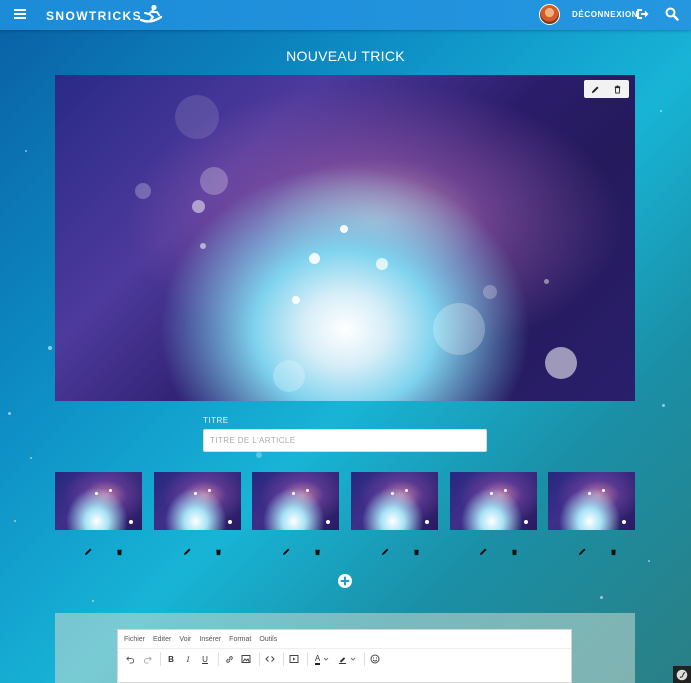 Image resolution: width=691 pixels, height=683 pixels. What do you see at coordinates (682, 674) in the screenshot?
I see `symfony-toolbar-icon` at bounding box center [682, 674].